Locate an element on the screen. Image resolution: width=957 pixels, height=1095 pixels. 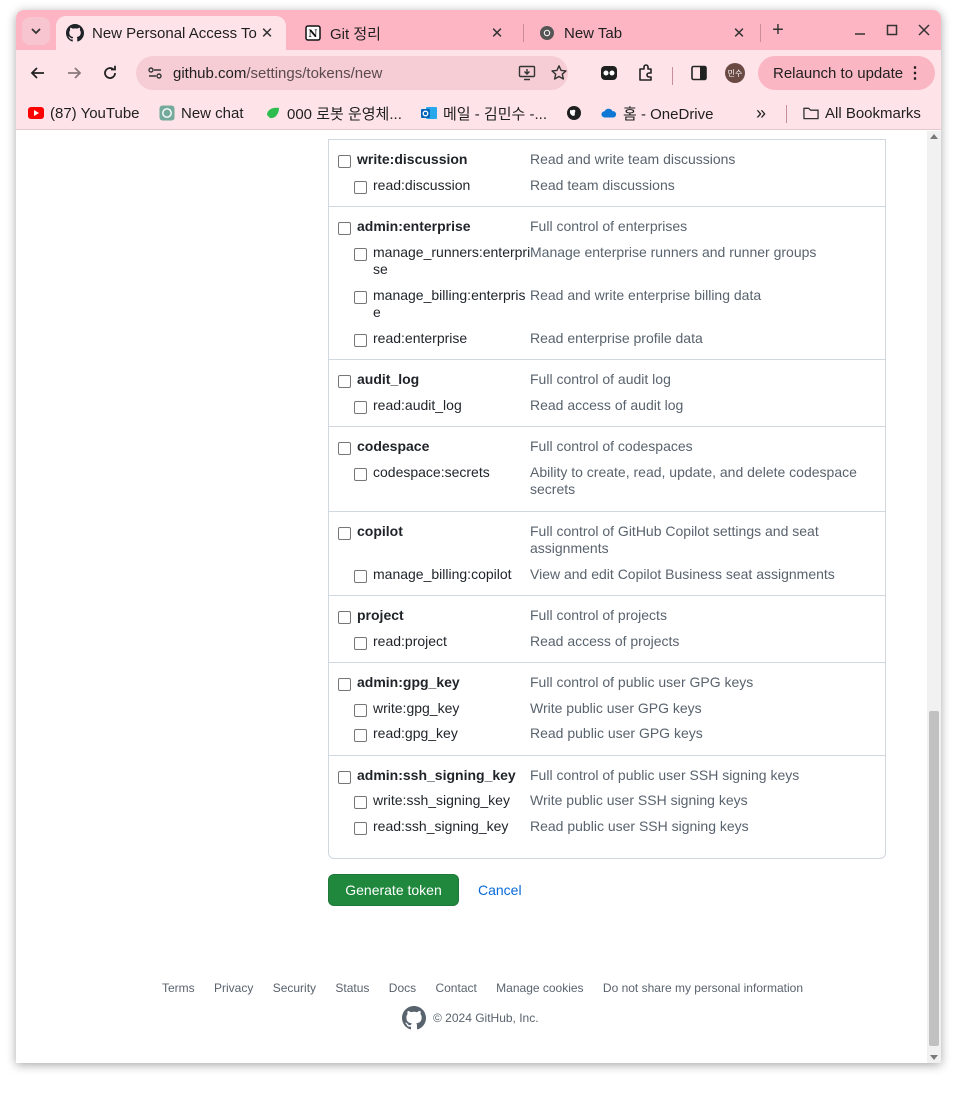
scroll-down-arrow-icon is located at coordinates (934, 1057).